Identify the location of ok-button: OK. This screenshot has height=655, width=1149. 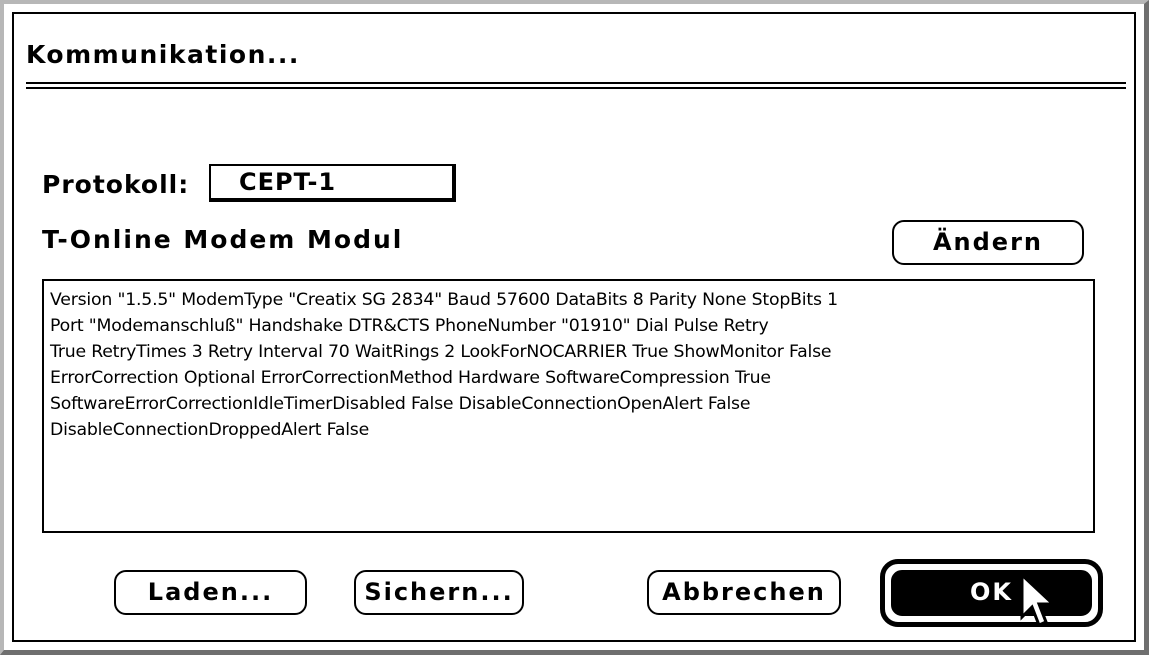
(991, 593).